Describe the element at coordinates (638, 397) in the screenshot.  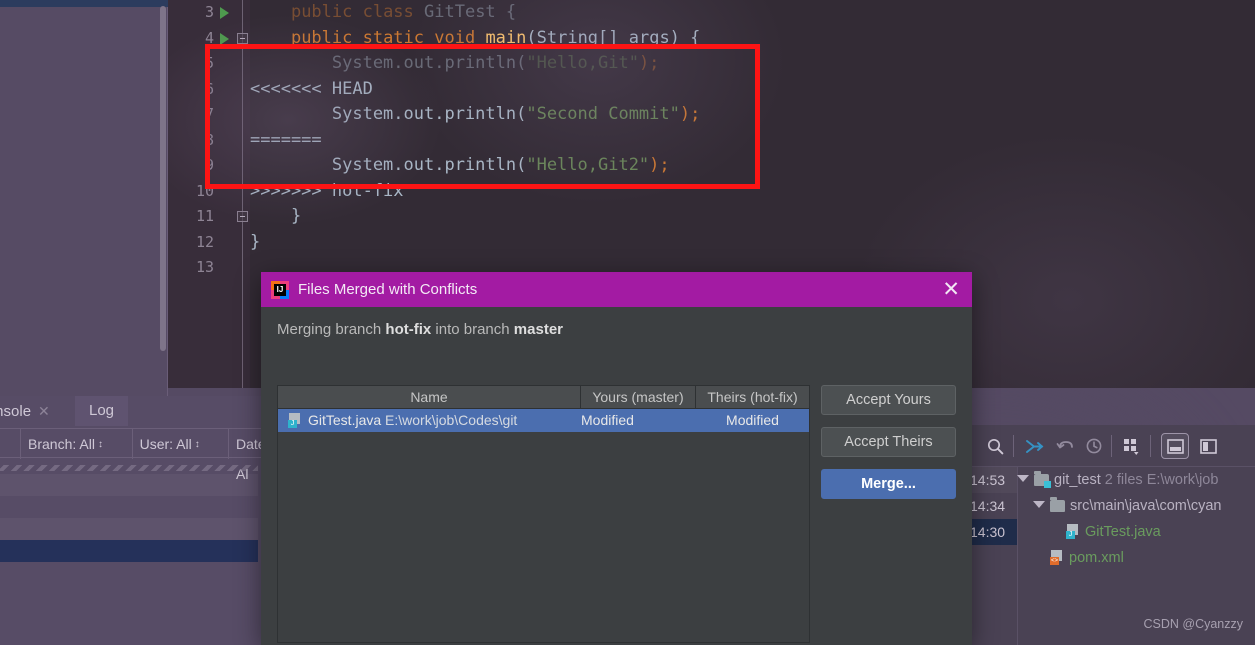
I see `column-header-yours: Yours (master)` at that location.